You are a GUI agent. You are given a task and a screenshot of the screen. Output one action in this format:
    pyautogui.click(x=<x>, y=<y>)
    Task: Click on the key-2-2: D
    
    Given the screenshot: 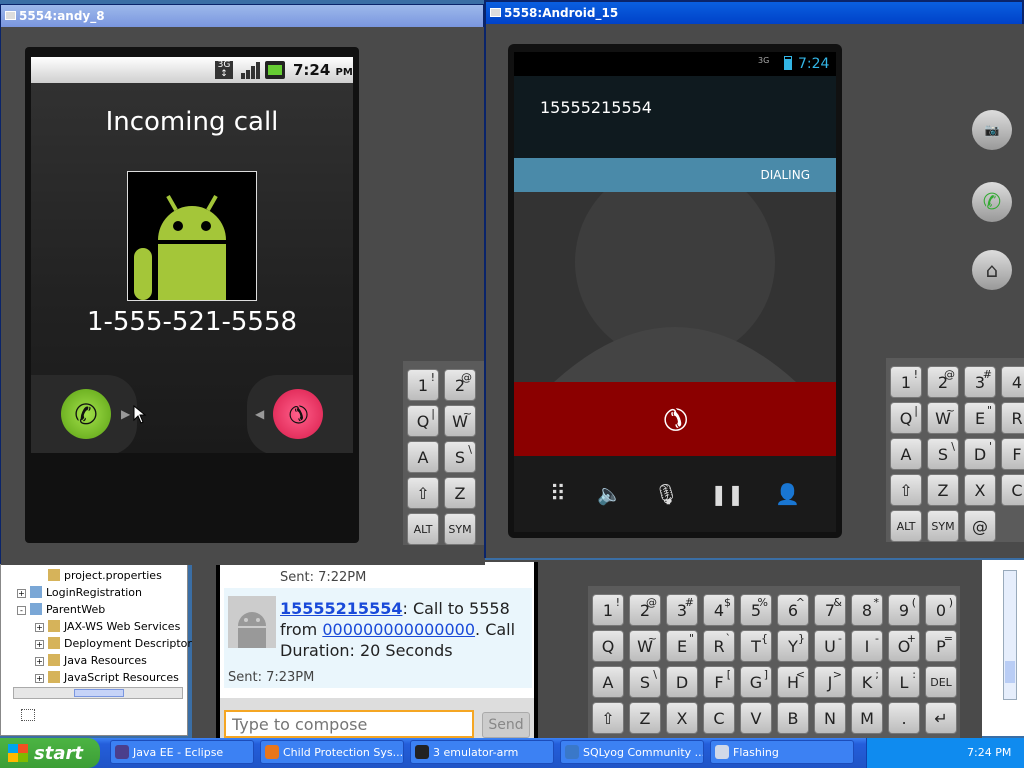 What is the action you would take?
    pyautogui.click(x=682, y=682)
    